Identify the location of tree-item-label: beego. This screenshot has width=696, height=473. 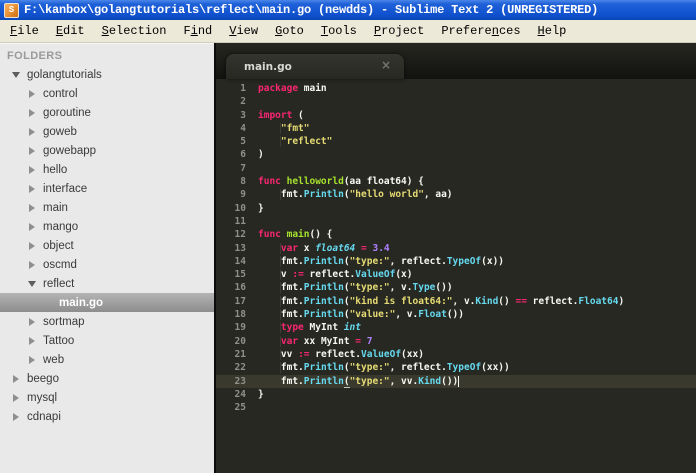
(43, 378).